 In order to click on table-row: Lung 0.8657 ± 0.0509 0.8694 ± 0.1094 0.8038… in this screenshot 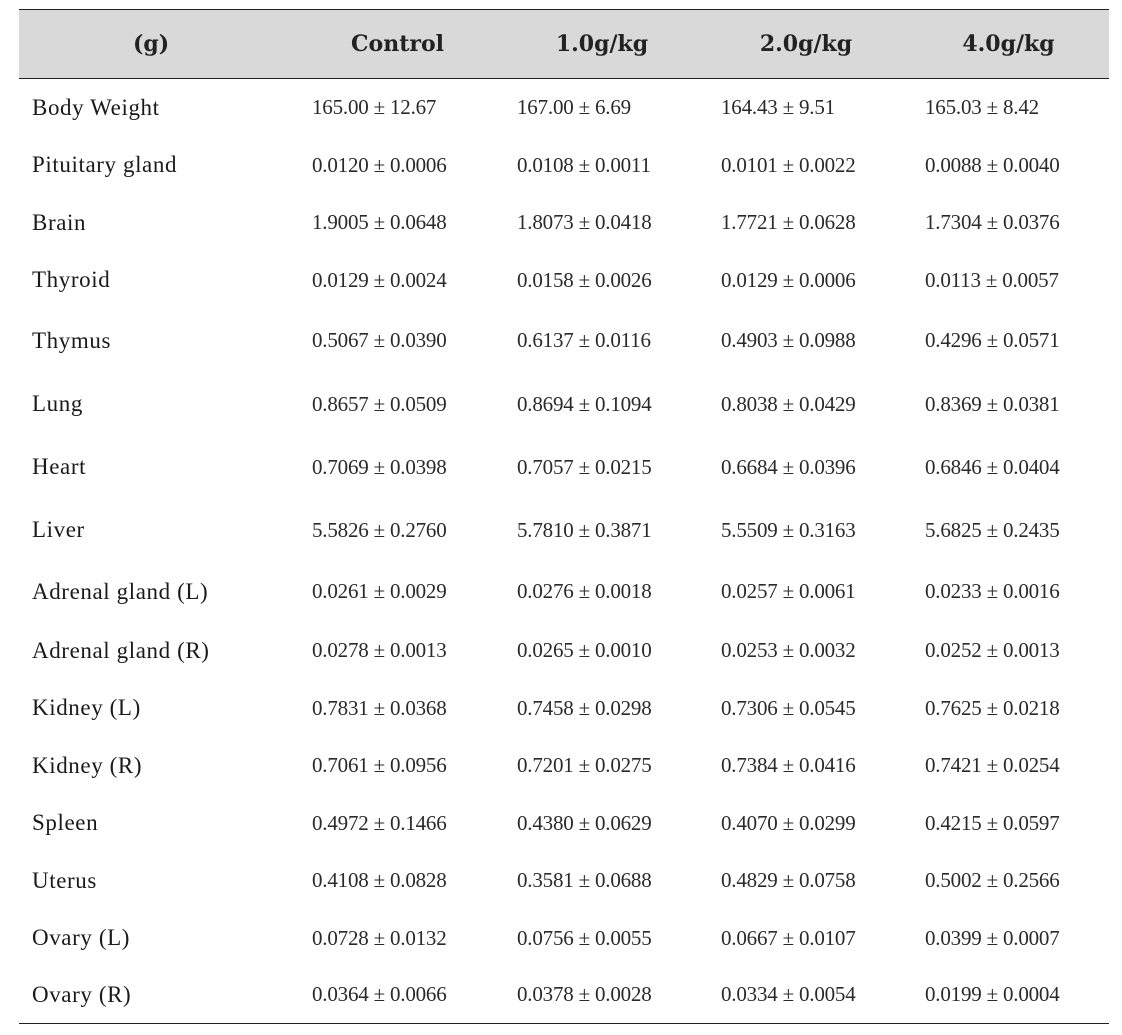, I will do `click(564, 404)`.